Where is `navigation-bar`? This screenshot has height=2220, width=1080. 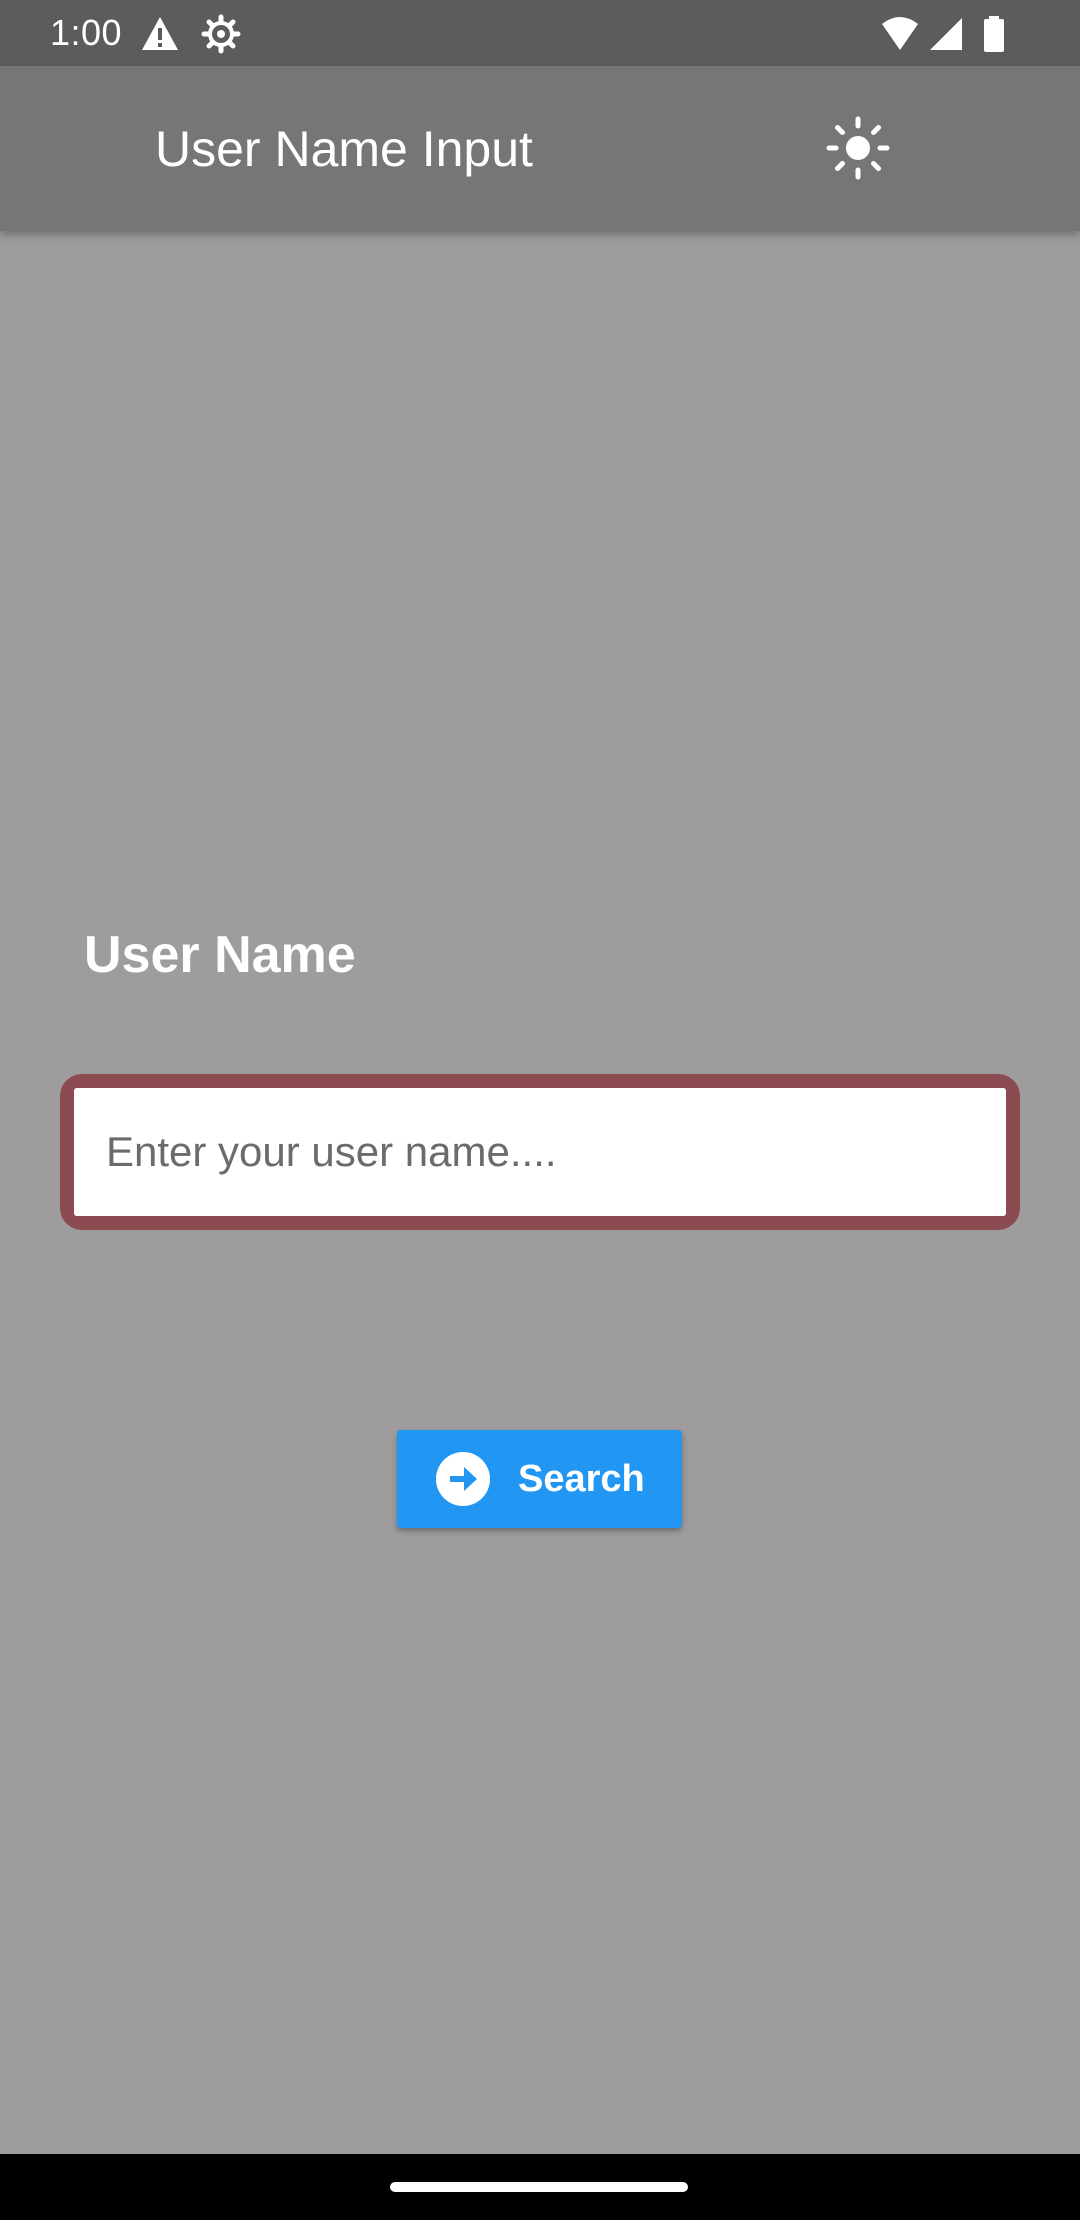
navigation-bar is located at coordinates (540, 2187).